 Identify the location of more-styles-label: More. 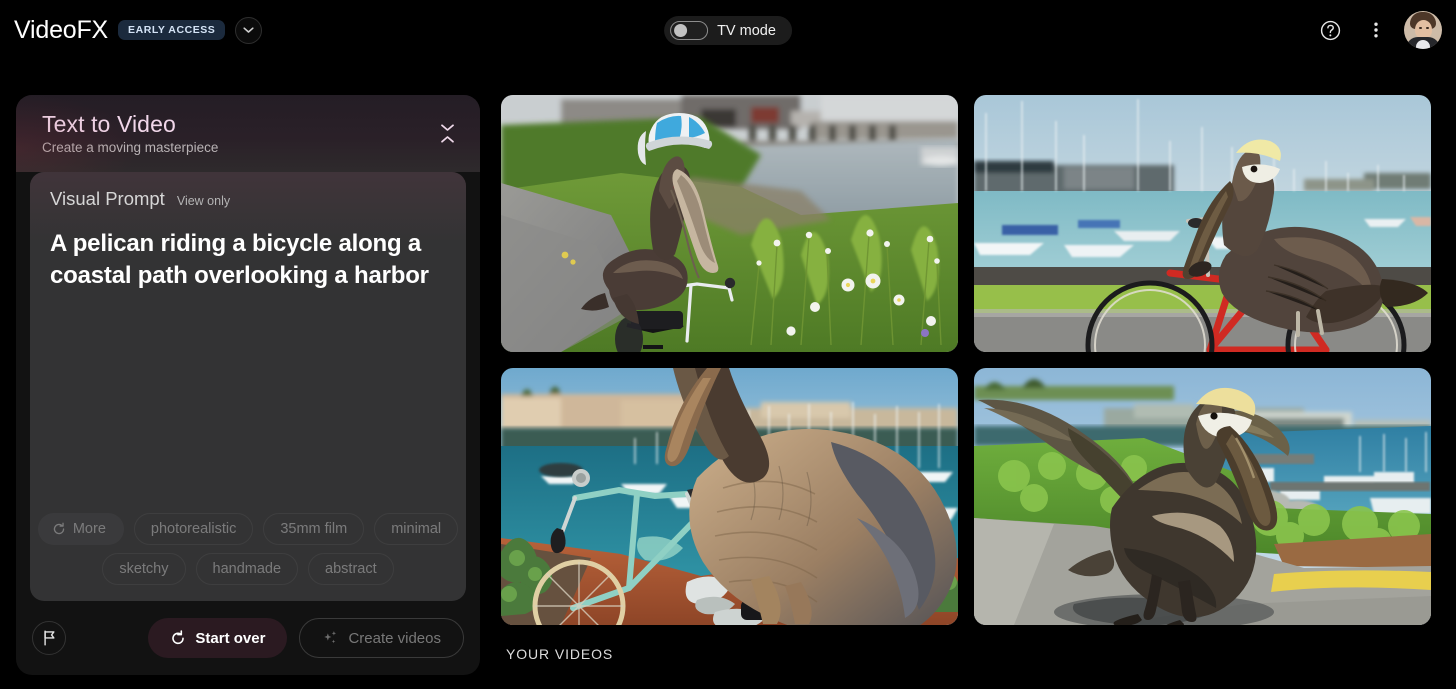
(89, 529).